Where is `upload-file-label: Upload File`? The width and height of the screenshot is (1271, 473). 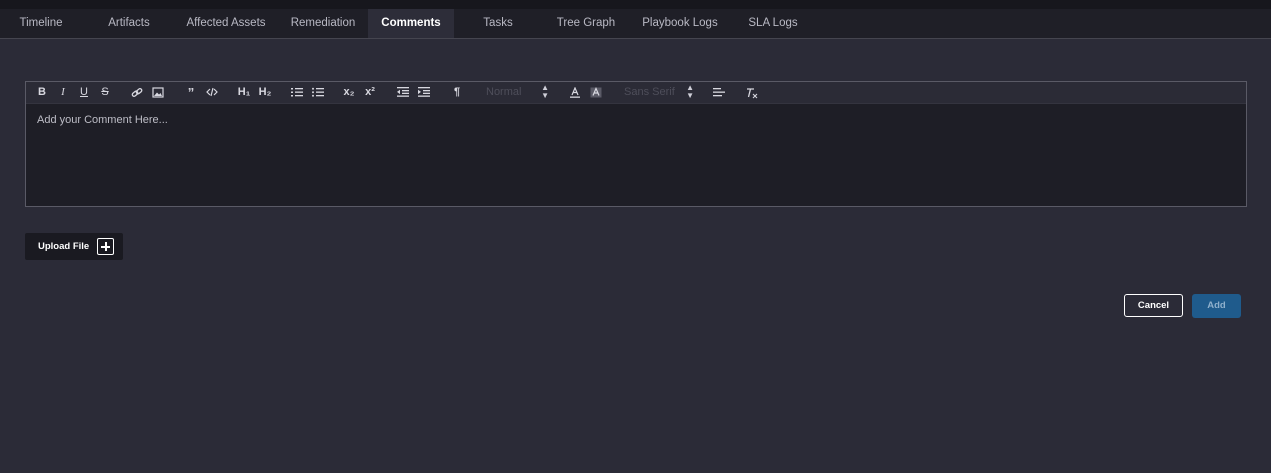 upload-file-label: Upload File is located at coordinates (64, 246).